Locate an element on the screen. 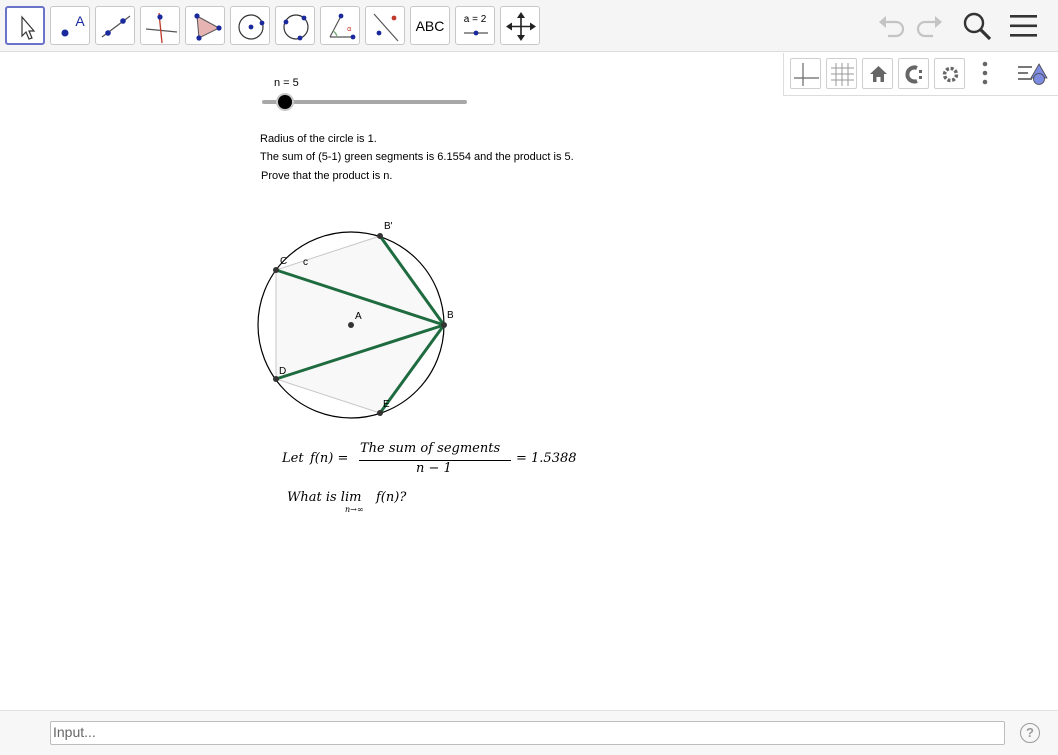  toggle-grid-button is located at coordinates (841, 73).